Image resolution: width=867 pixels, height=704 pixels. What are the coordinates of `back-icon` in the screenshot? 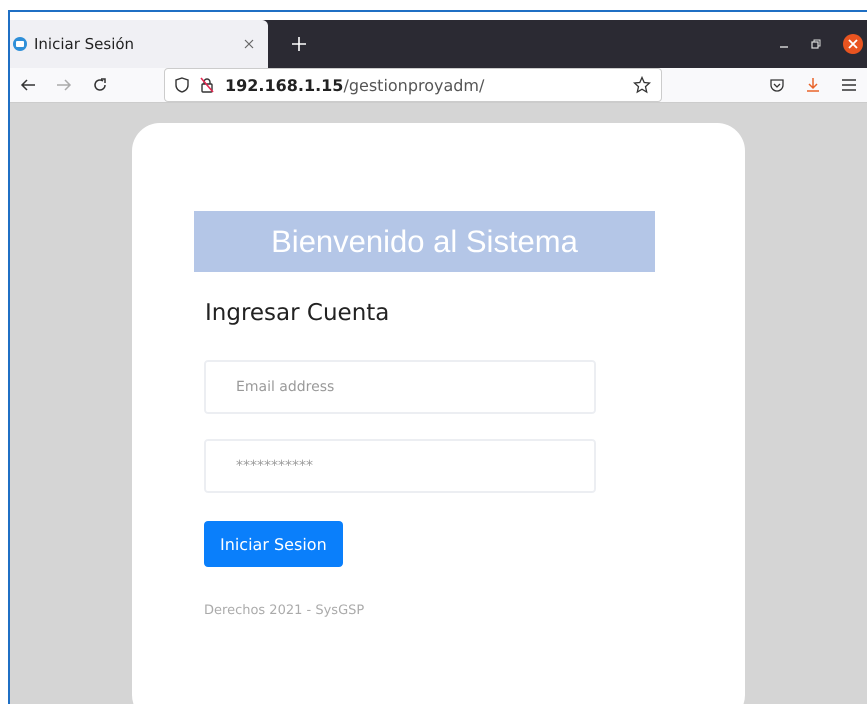 It's located at (28, 85).